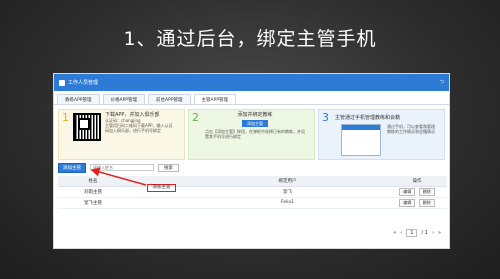 The image size is (500, 279). I want to click on cell-name: 宠飞主管, so click(93, 203).